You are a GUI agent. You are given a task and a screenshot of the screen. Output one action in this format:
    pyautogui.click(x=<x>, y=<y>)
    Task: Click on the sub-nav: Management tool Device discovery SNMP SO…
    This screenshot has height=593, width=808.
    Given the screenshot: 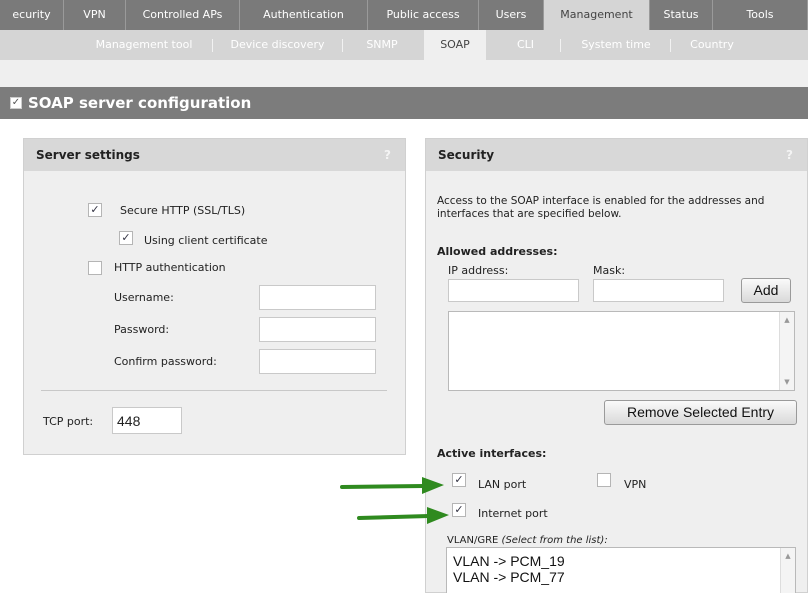 What is the action you would take?
    pyautogui.click(x=404, y=45)
    